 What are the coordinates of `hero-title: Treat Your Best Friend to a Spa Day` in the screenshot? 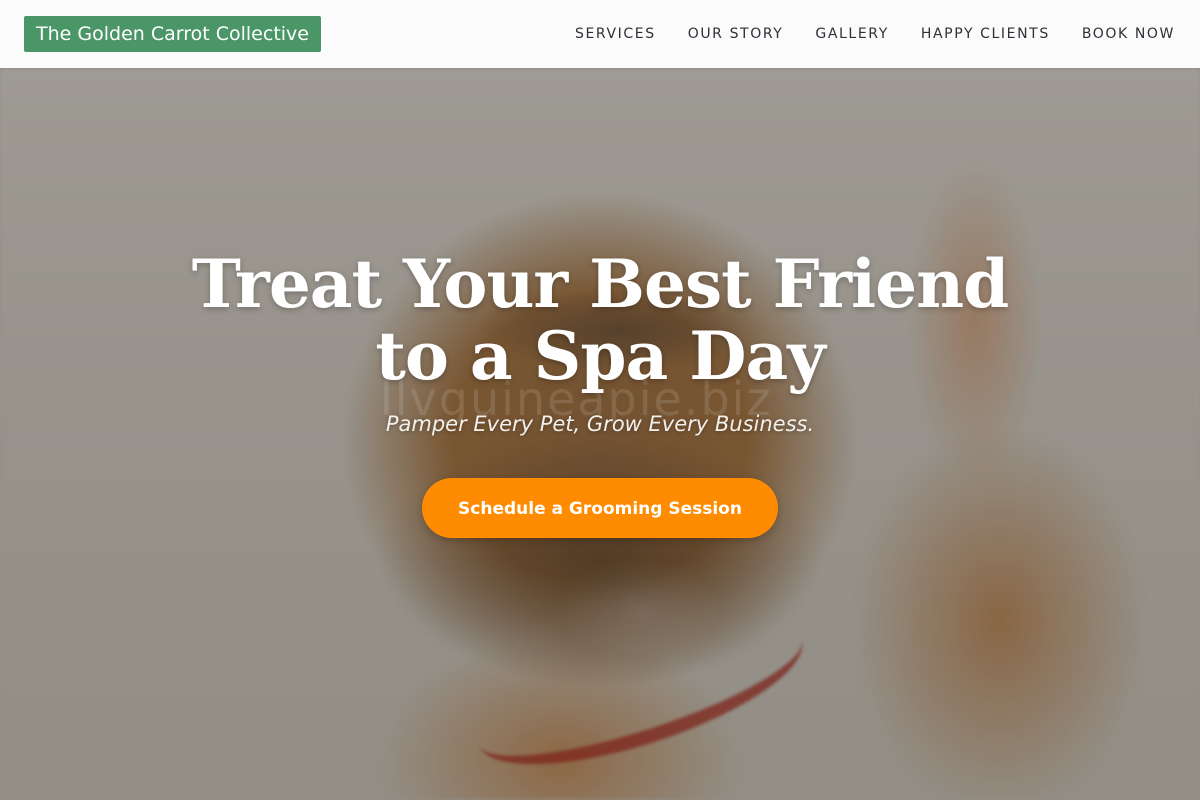 It's located at (600, 320).